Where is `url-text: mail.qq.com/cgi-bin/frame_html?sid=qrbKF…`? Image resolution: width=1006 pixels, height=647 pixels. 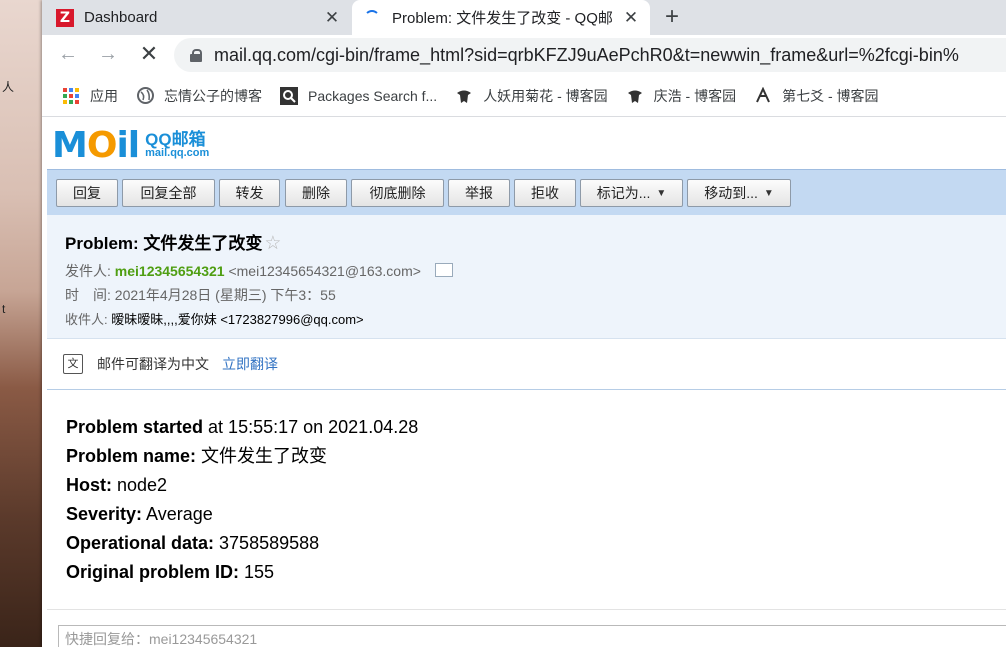 url-text: mail.qq.com/cgi-bin/frame_html?sid=qrbKF… is located at coordinates (586, 55).